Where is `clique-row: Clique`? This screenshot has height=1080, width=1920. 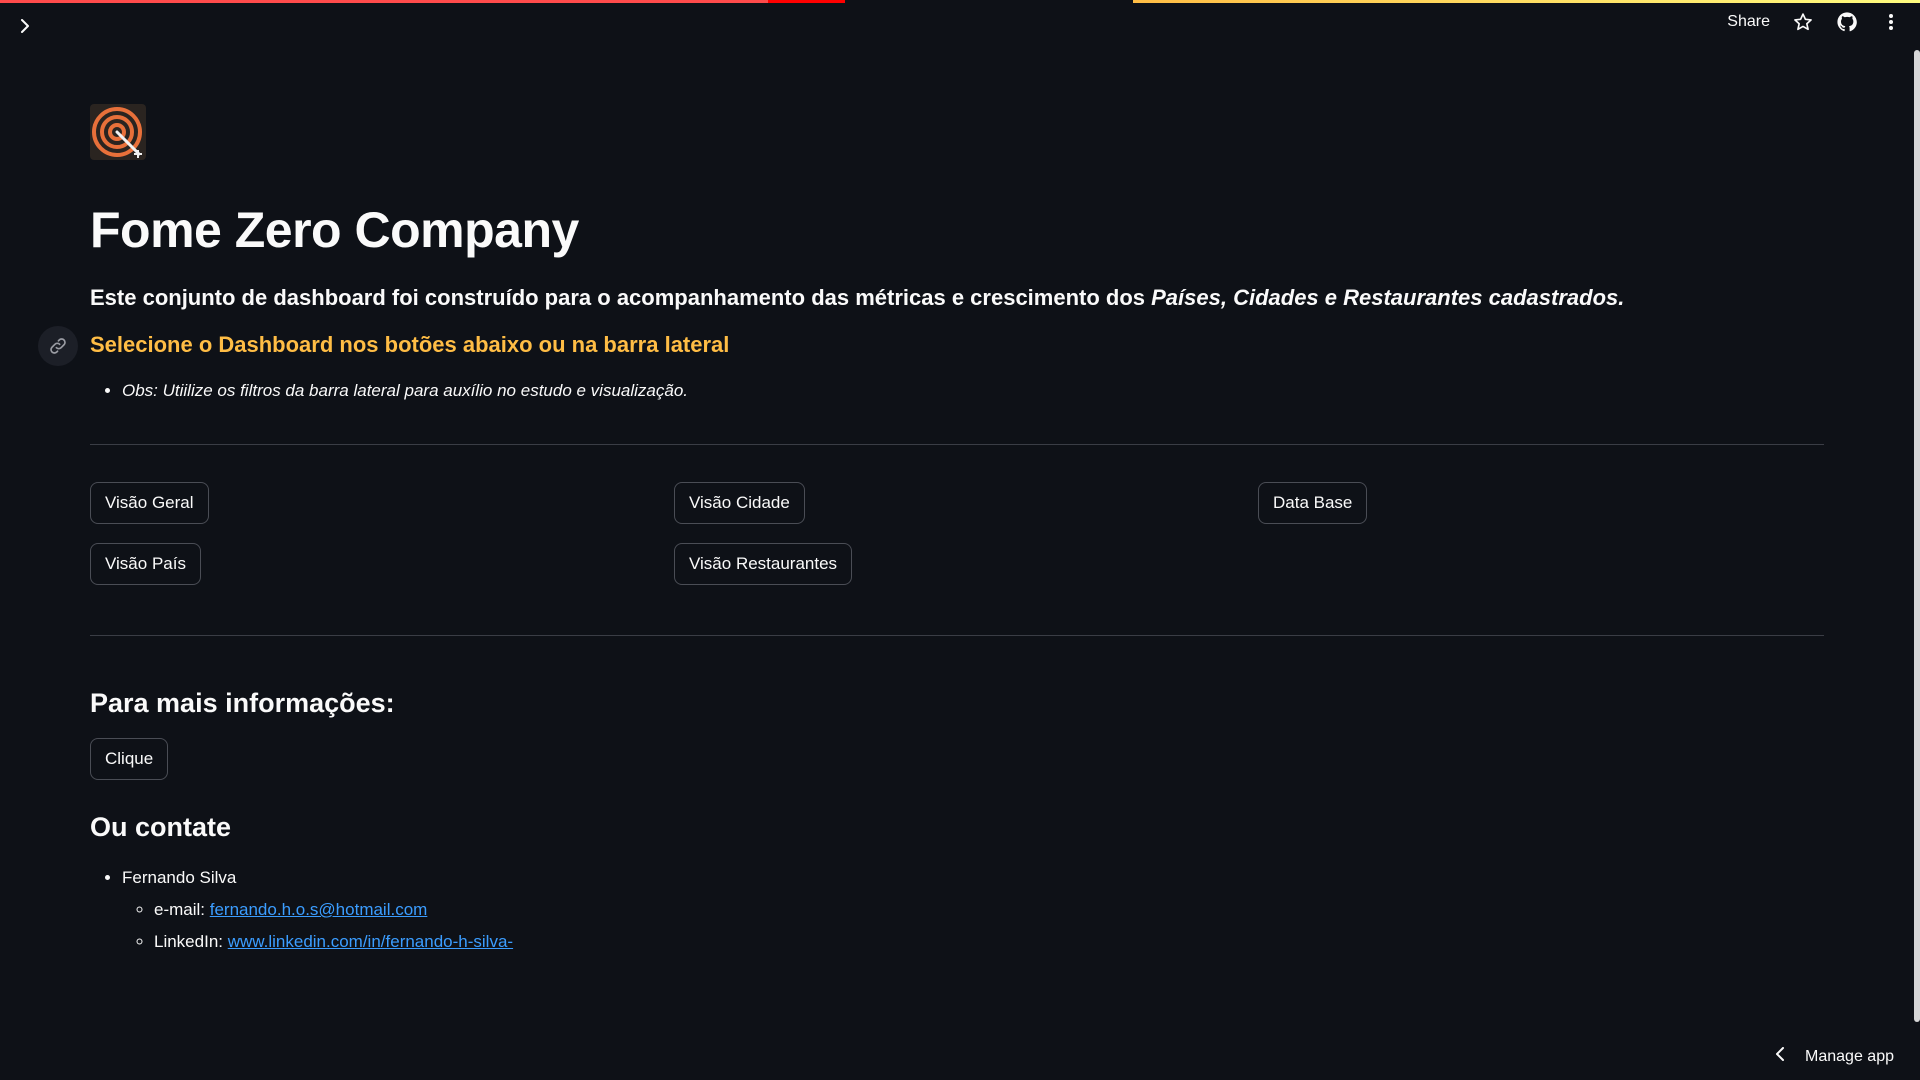 clique-row: Clique is located at coordinates (957, 759).